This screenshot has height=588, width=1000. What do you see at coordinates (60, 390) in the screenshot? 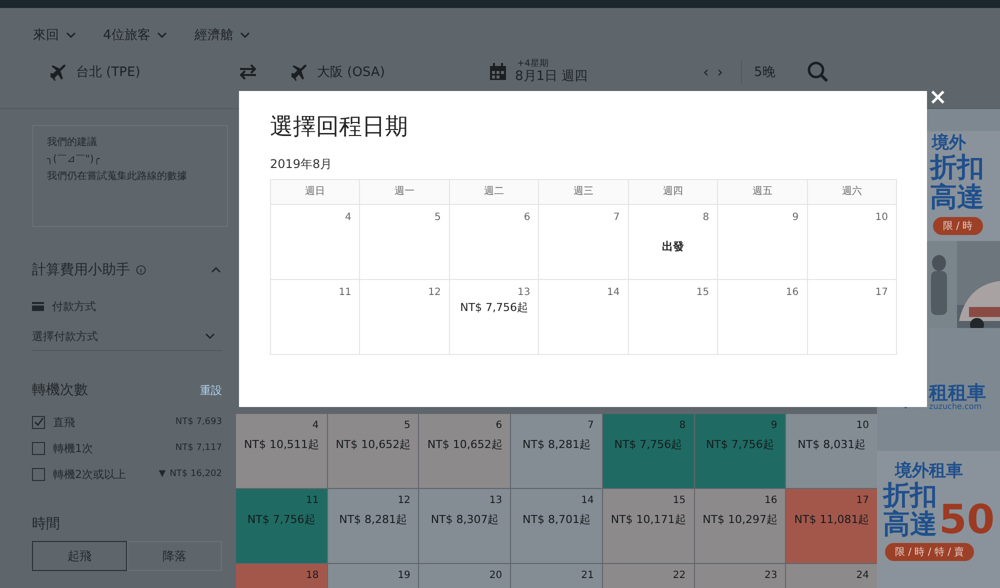
I see `section-title: 轉機次數` at bounding box center [60, 390].